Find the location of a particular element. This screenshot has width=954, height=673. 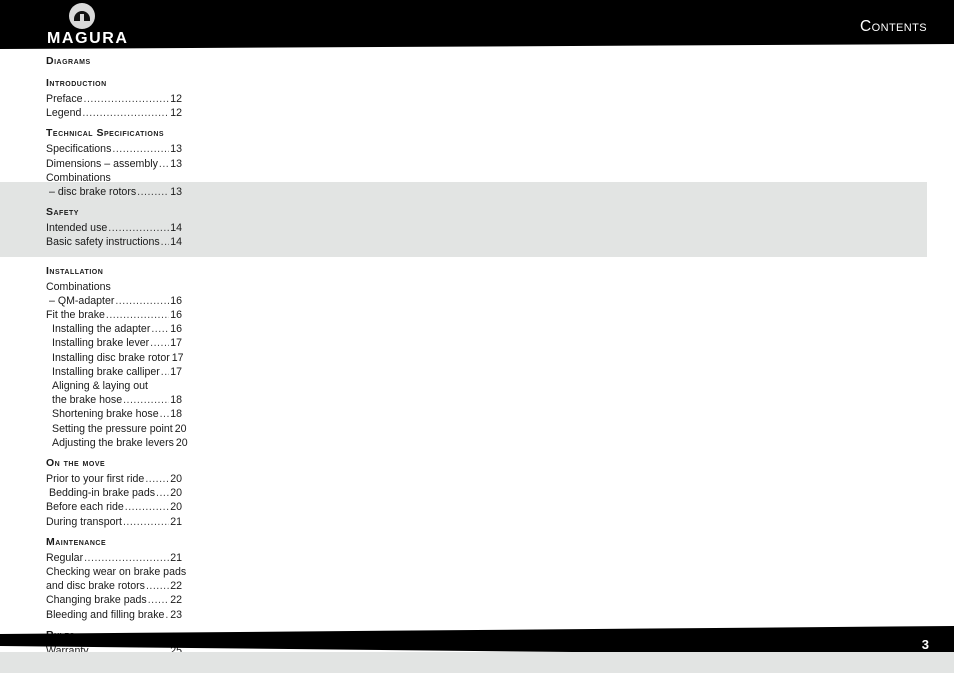

toc-entry-label: Fit the brake is located at coordinates (75, 315).